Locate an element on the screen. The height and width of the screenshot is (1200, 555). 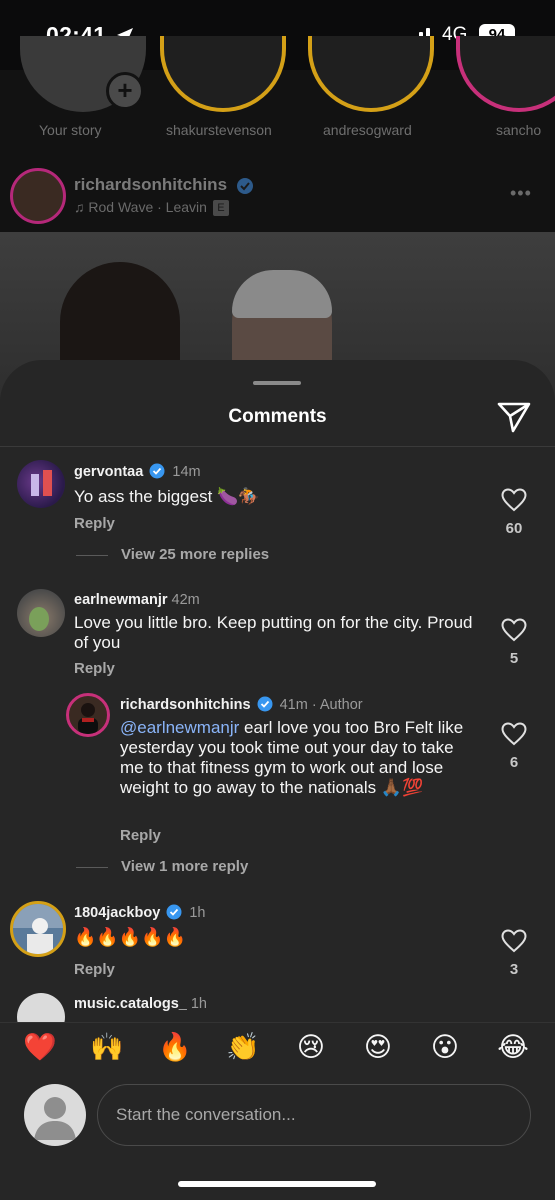
add-story-icon: + is located at coordinates (125, 91).